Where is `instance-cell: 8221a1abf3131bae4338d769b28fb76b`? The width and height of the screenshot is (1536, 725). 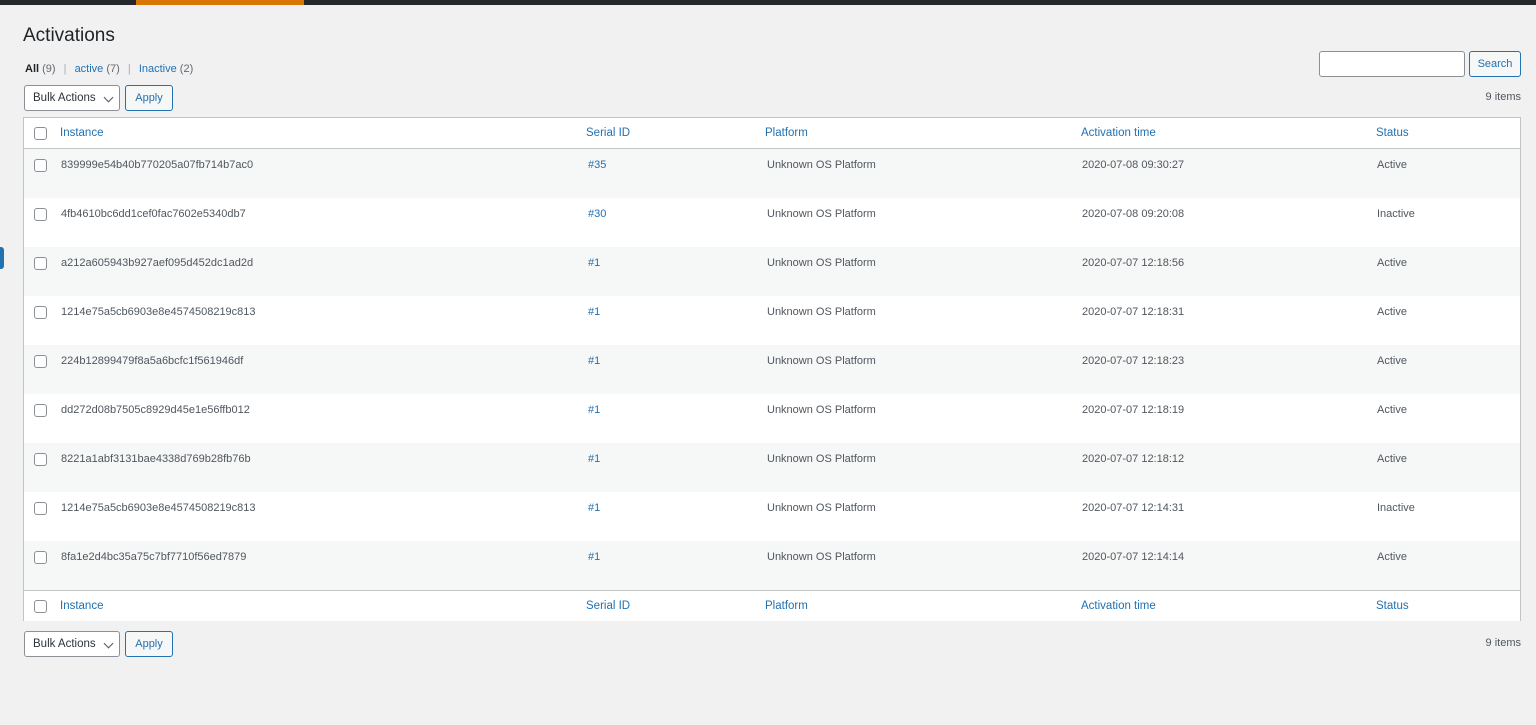
instance-cell: 8221a1abf3131bae4338d769b28fb76b is located at coordinates (156, 459).